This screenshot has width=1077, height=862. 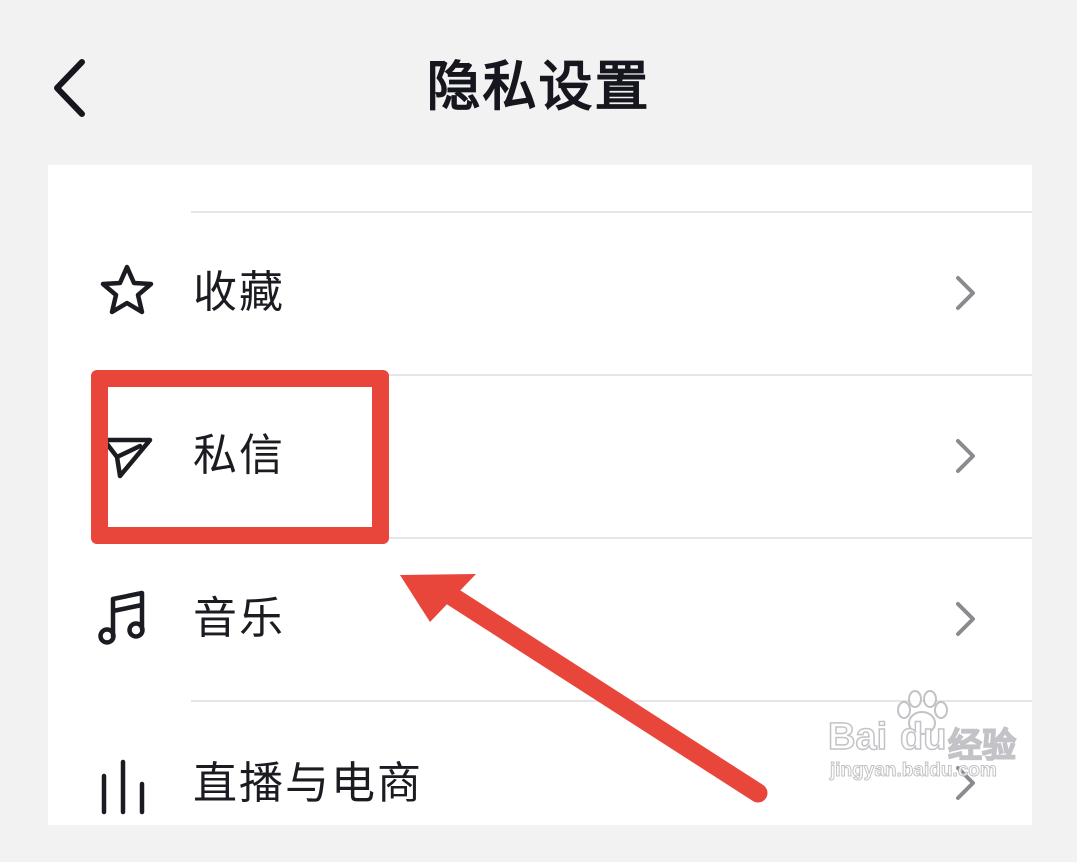 What do you see at coordinates (914, 771) in the screenshot?
I see `watermark-url: jingyan.baidu.com` at bounding box center [914, 771].